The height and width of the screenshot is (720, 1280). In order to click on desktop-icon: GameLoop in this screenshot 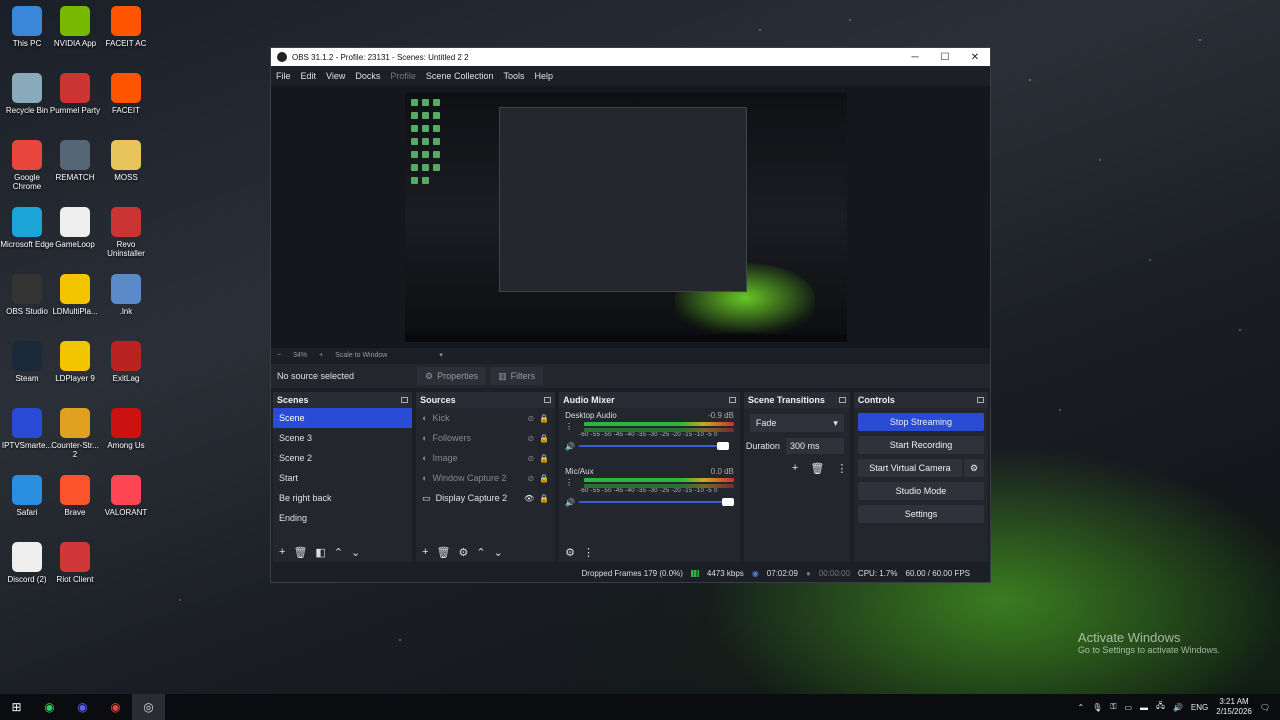, I will do `click(75, 228)`.